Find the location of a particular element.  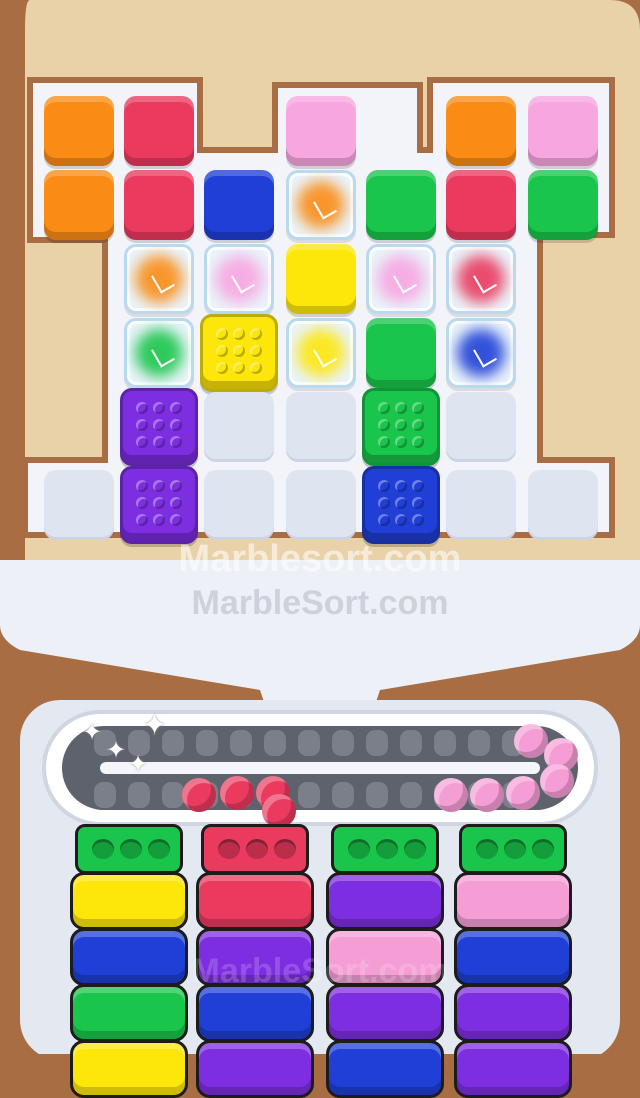

watermark-text-secondary: MarbleSort.com is located at coordinates (320, 603).